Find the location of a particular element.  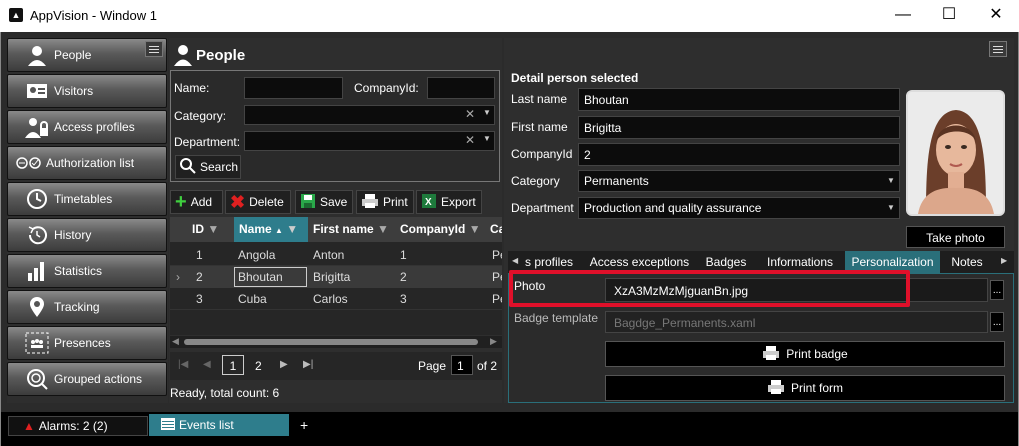

events-list-tab: Events list is located at coordinates (219, 425).